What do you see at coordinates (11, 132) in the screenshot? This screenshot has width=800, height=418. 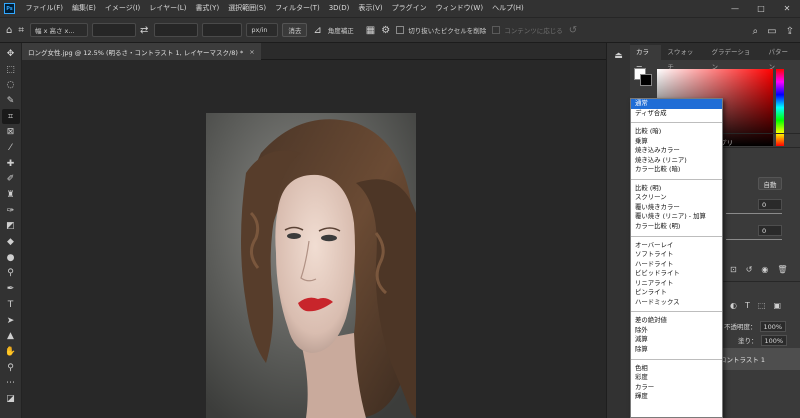 I see `frame-tool-icon: ⊠` at bounding box center [11, 132].